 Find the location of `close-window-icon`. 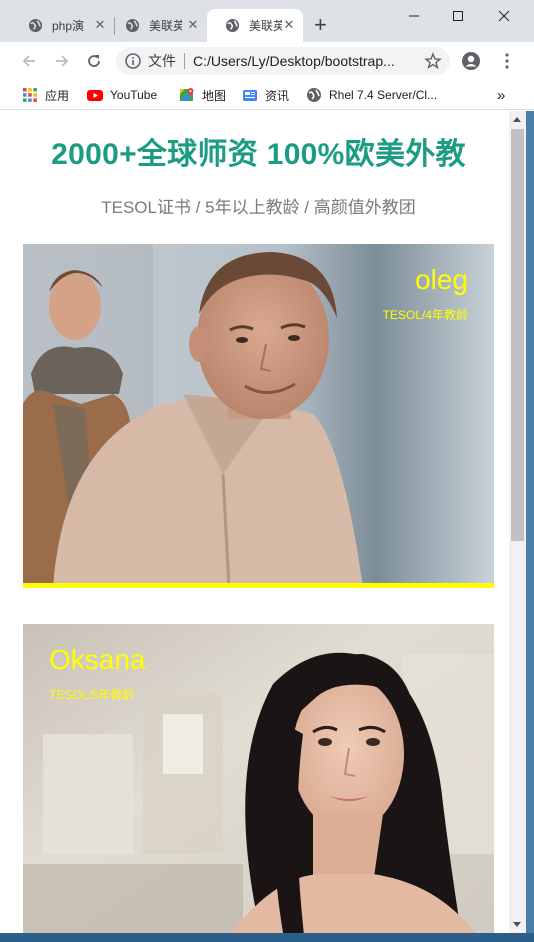

close-window-icon is located at coordinates (504, 16).